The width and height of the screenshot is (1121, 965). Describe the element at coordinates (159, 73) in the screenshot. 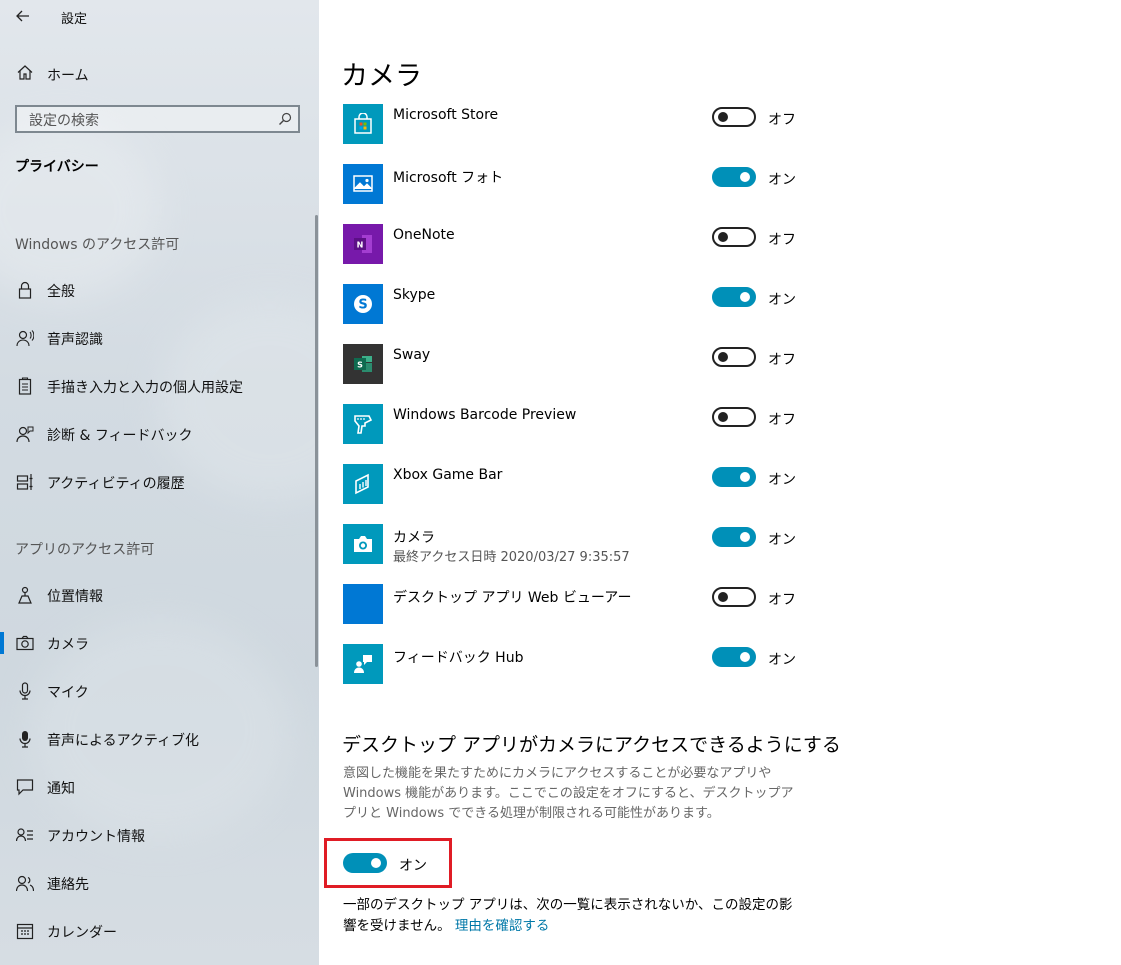

I see `nav-home: ホーム` at that location.